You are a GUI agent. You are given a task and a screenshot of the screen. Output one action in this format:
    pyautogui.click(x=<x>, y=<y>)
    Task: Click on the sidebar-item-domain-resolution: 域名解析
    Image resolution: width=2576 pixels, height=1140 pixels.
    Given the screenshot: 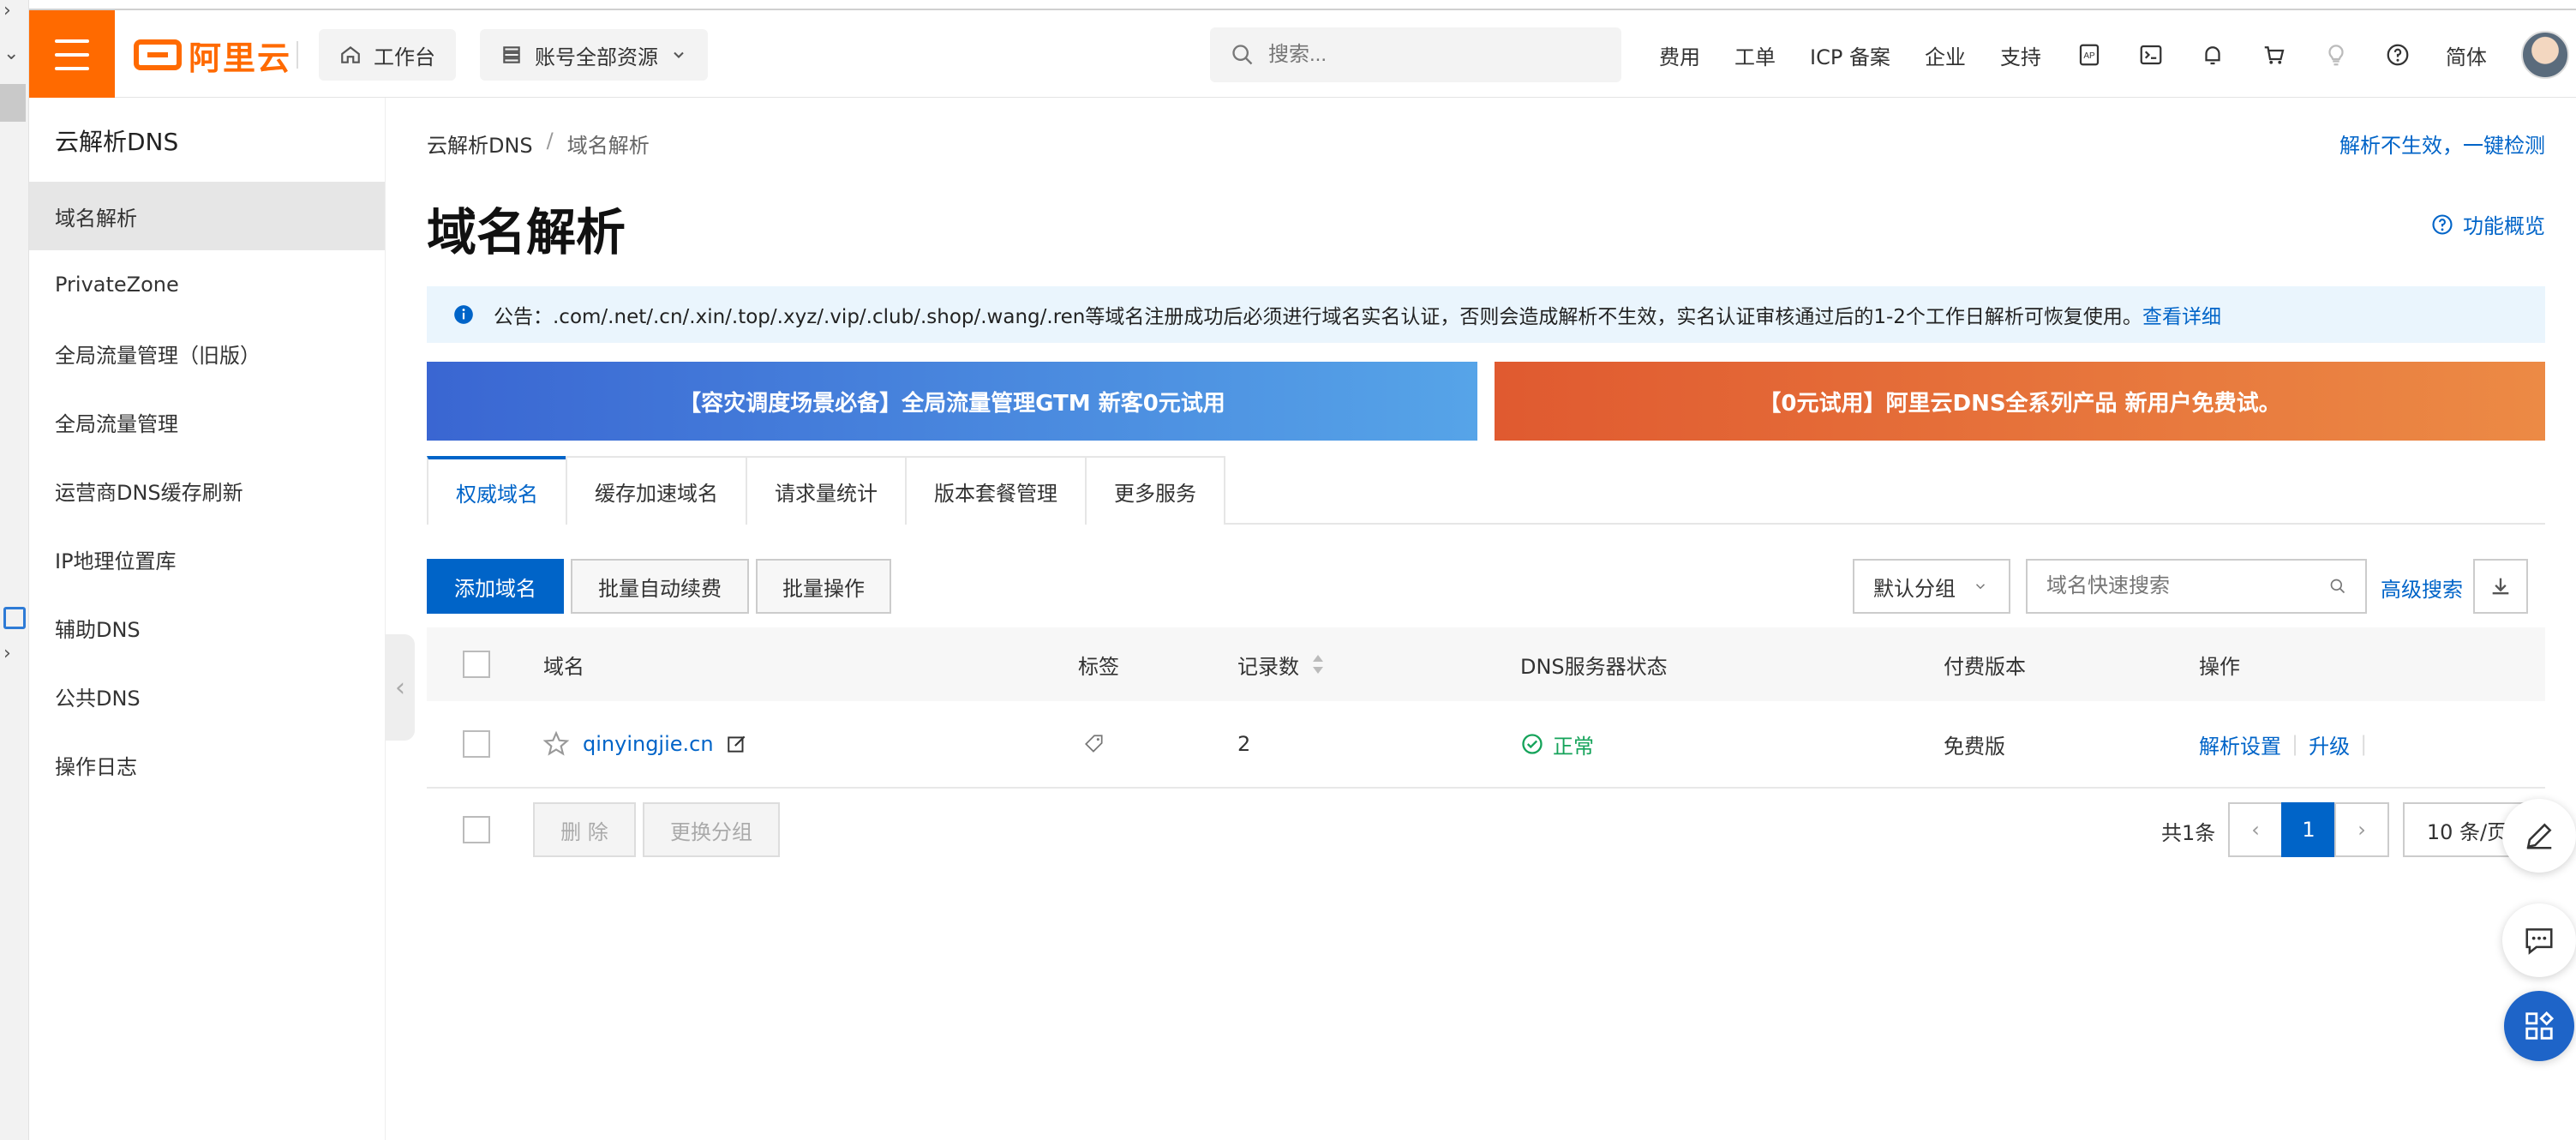 What is the action you would take?
    pyautogui.click(x=207, y=216)
    